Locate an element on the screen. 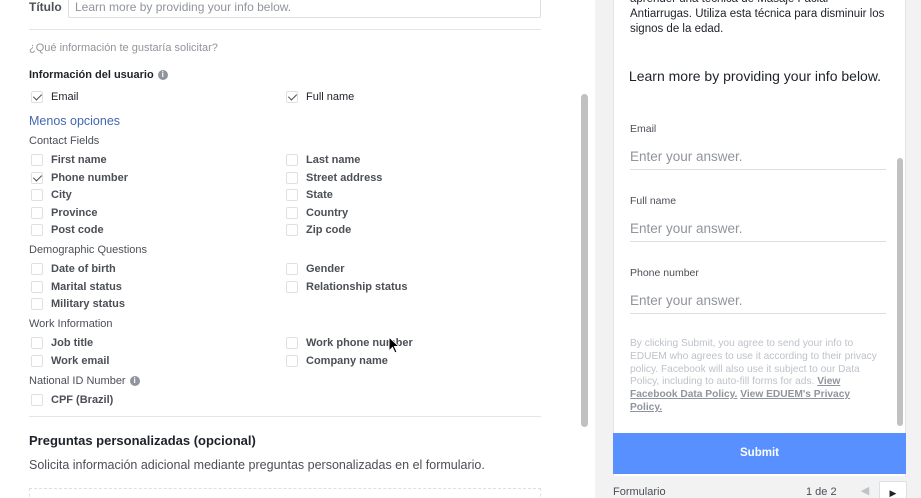 The image size is (921, 498). menos-opciones-link: Menos opciones is located at coordinates (74, 121).